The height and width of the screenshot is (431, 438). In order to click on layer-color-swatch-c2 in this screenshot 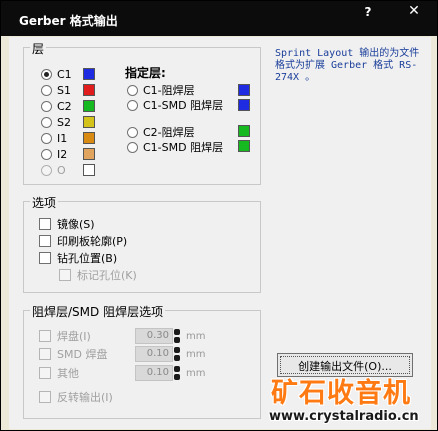, I will do `click(89, 106)`.